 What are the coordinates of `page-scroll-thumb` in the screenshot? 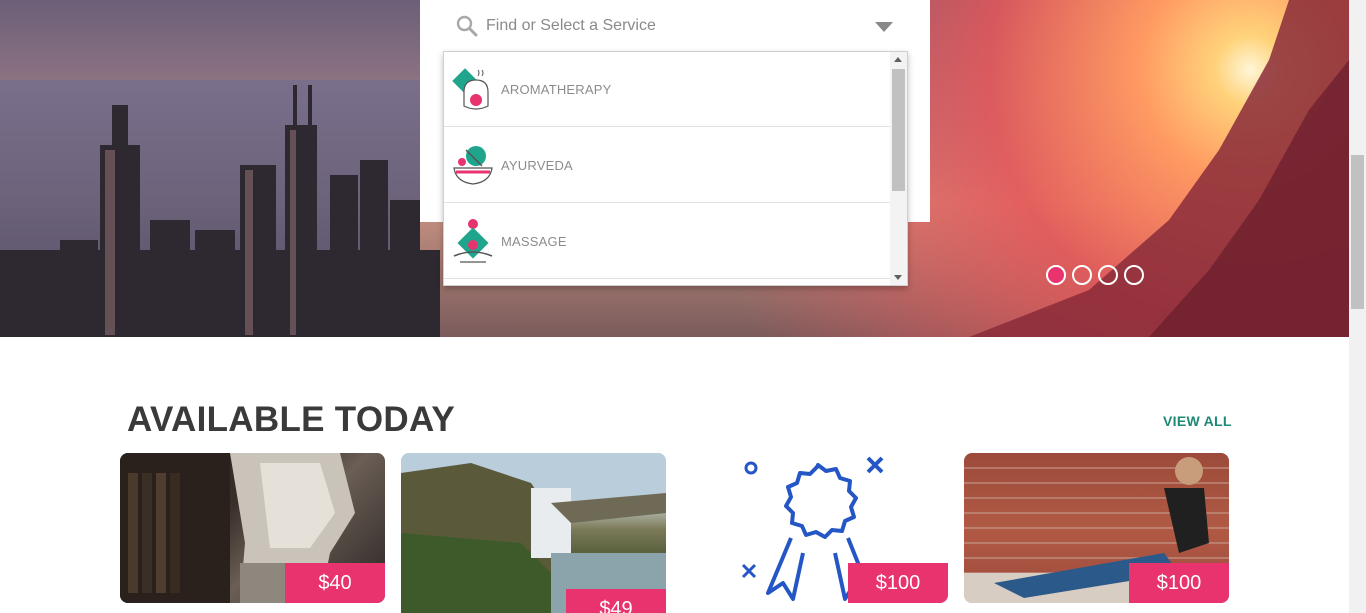 It's located at (1357, 232).